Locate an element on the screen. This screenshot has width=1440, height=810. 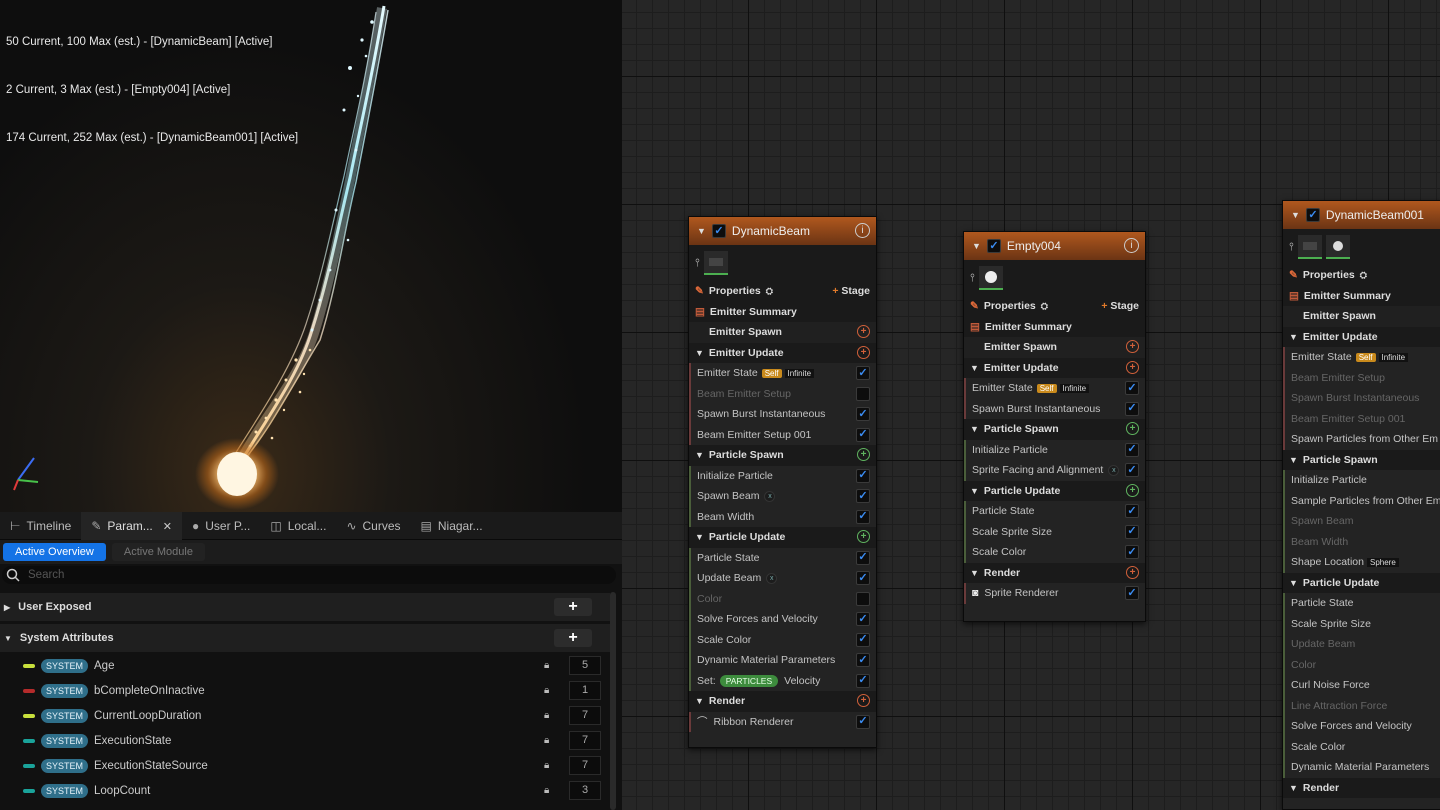
parameter-row: SYSTEM ExecutionState 🔒︎ 7 is located at coordinates (305, 740).